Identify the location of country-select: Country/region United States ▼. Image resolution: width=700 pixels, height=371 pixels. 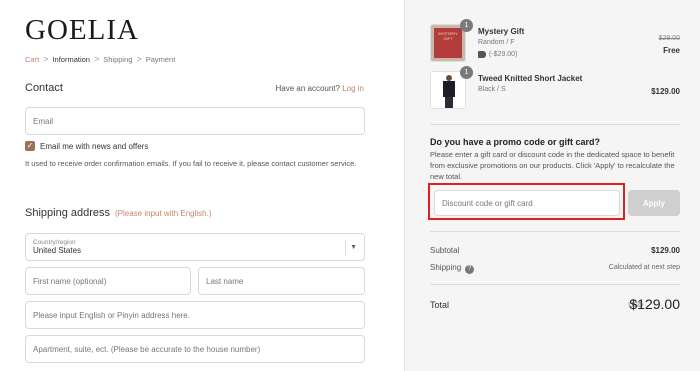
(195, 247).